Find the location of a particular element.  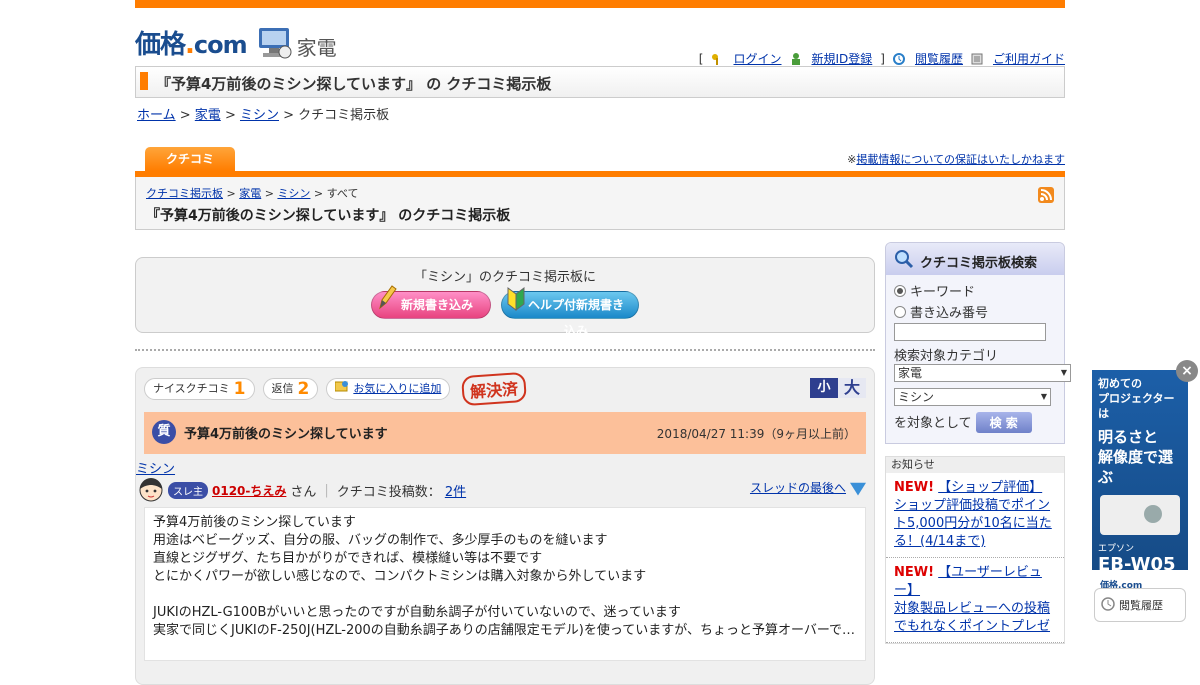

computer-icon is located at coordinates (275, 43).